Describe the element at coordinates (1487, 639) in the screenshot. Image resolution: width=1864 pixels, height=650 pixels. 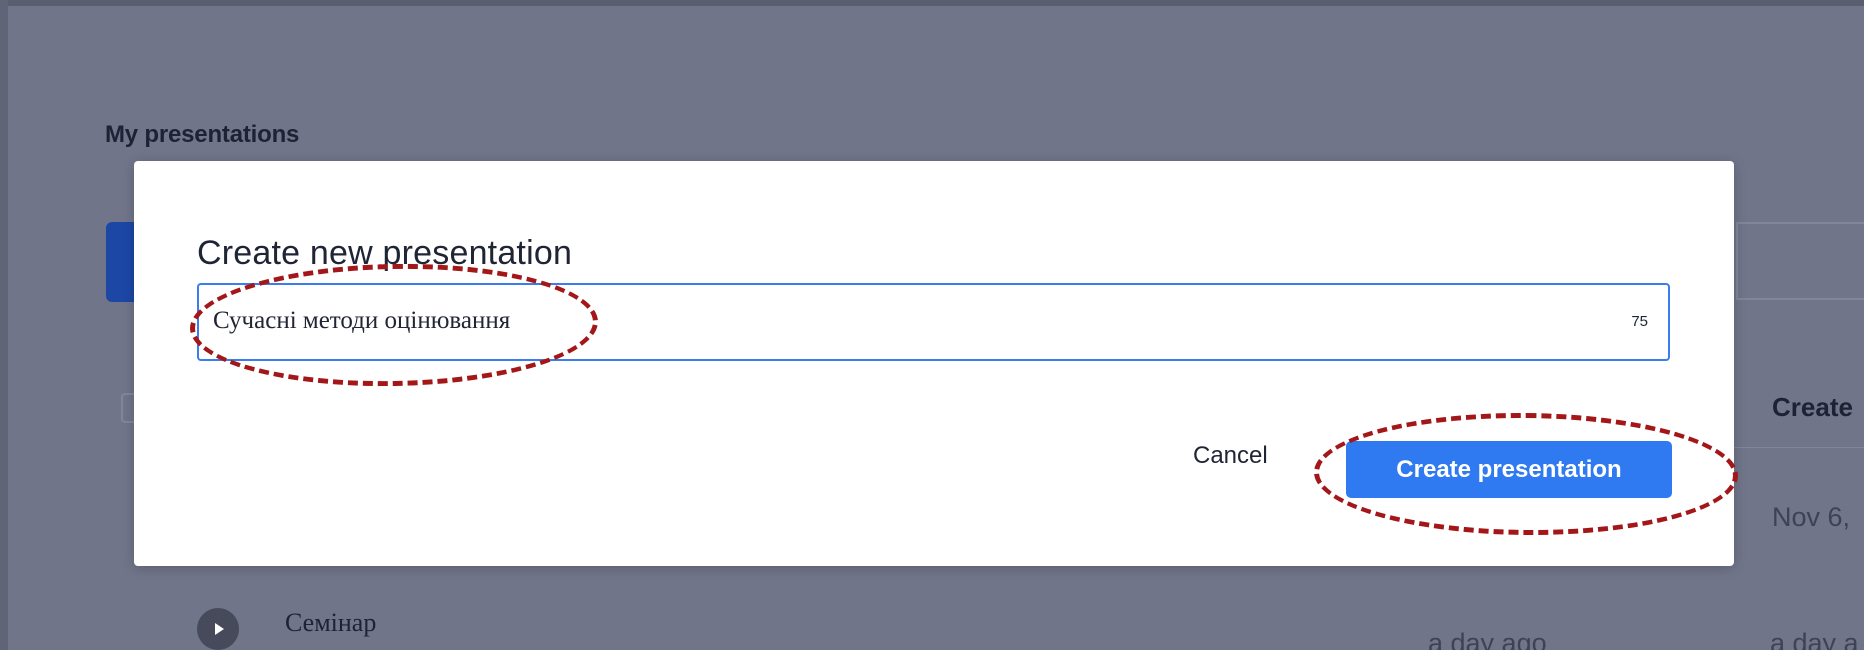
I see `updated-time: a day ago` at that location.